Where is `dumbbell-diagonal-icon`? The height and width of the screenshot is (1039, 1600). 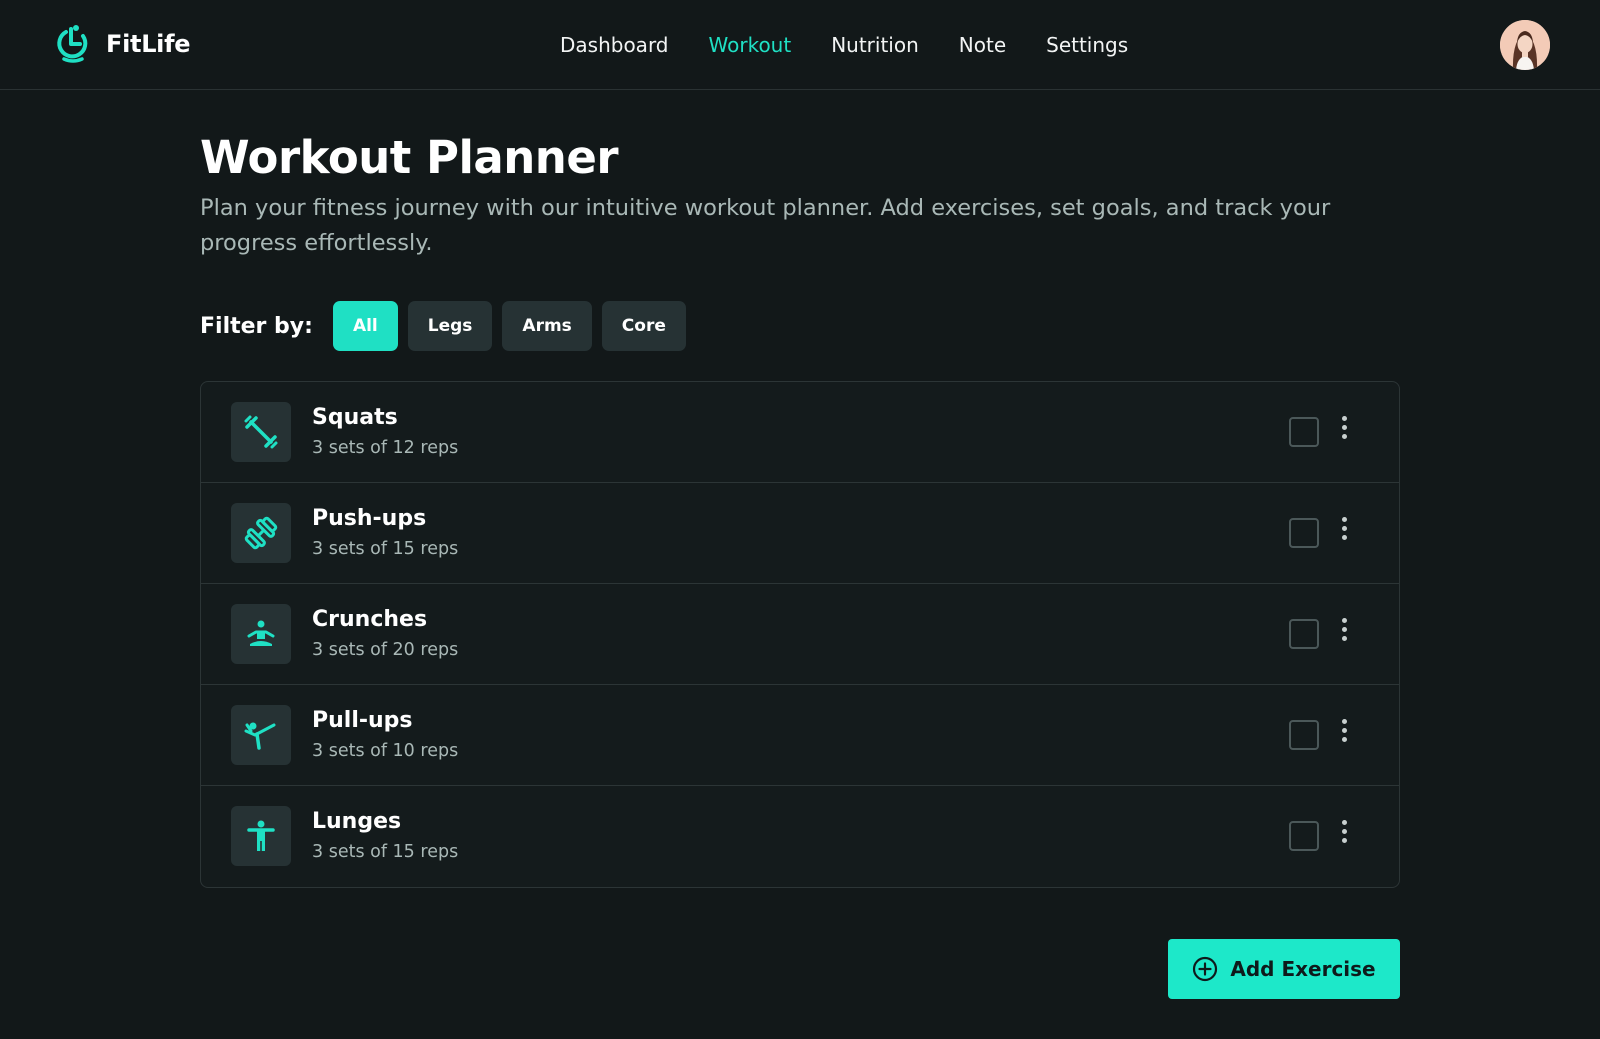
dumbbell-diagonal-icon is located at coordinates (261, 432).